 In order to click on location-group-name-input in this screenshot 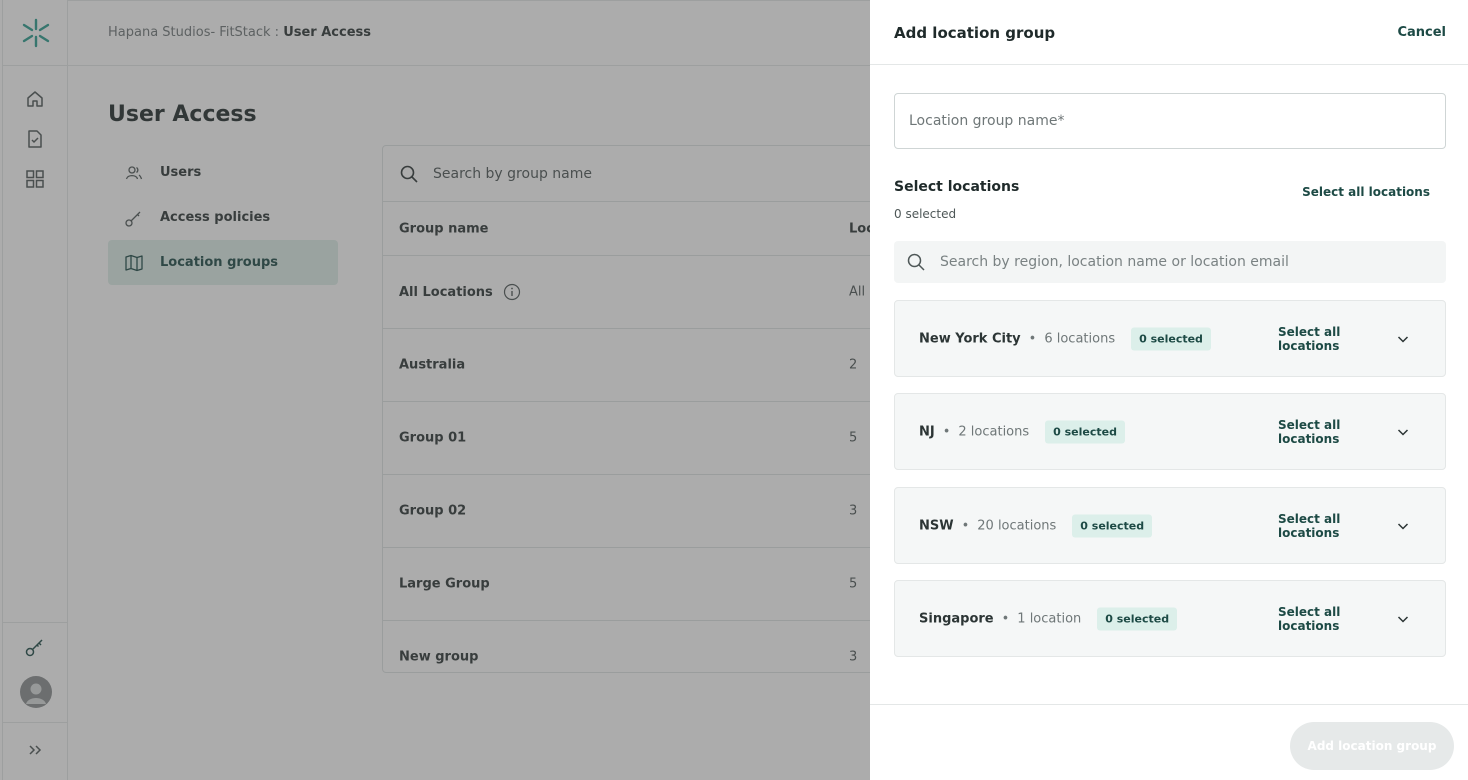, I will do `click(1170, 121)`.